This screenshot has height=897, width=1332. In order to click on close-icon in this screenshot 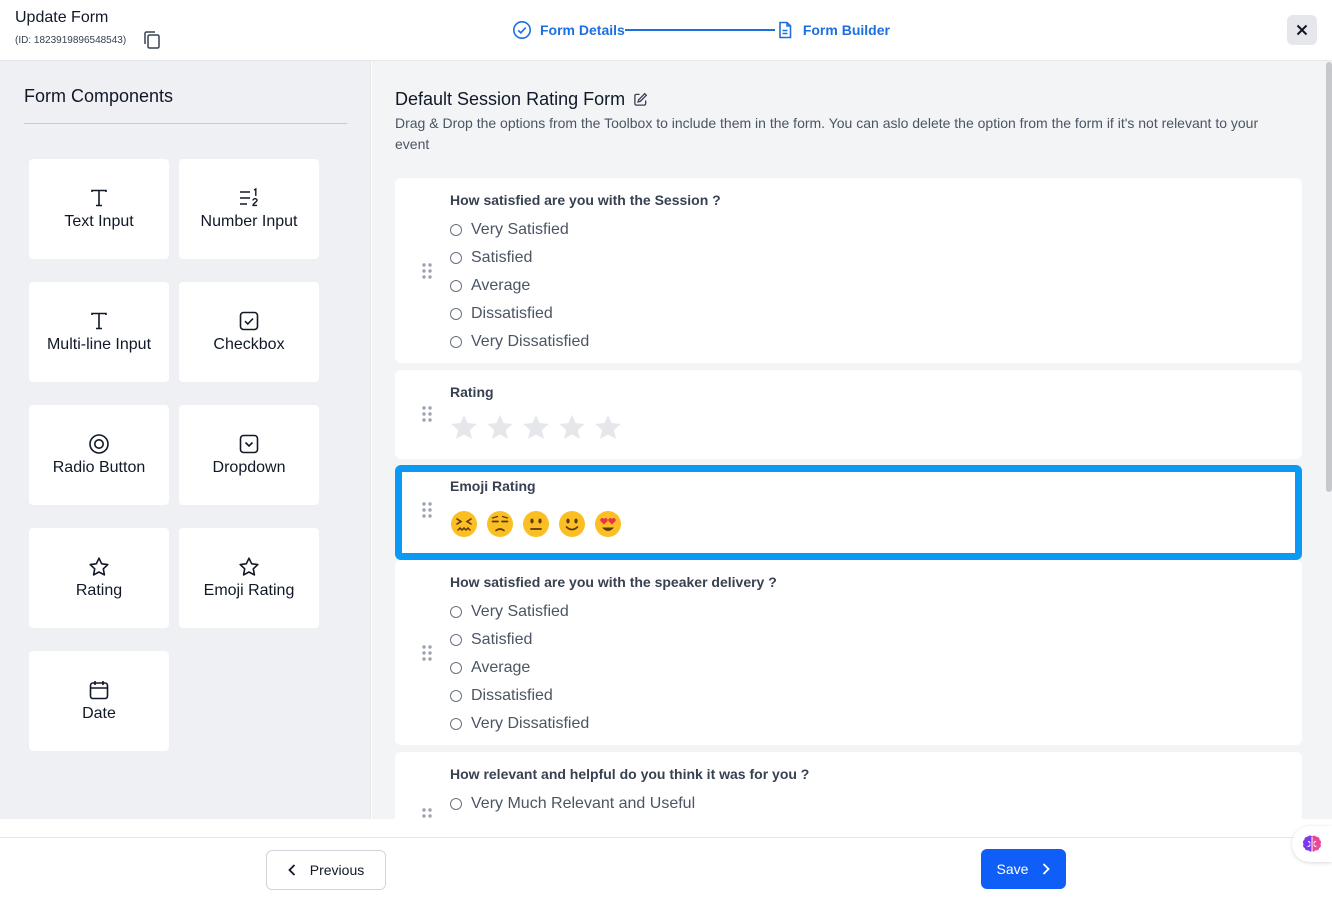, I will do `click(1302, 30)`.